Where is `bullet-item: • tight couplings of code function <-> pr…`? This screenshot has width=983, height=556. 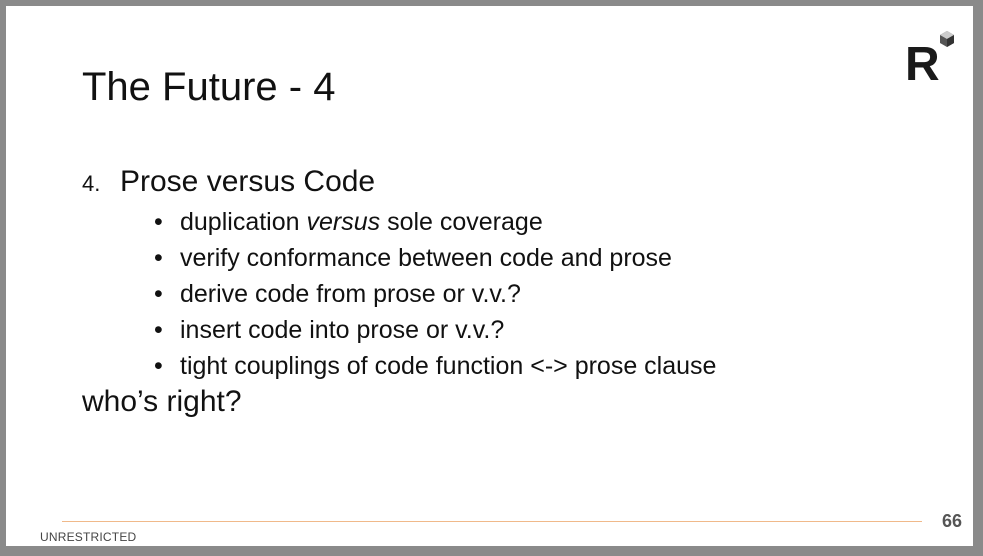 bullet-item: • tight couplings of code function <-> pr… is located at coordinates (435, 366).